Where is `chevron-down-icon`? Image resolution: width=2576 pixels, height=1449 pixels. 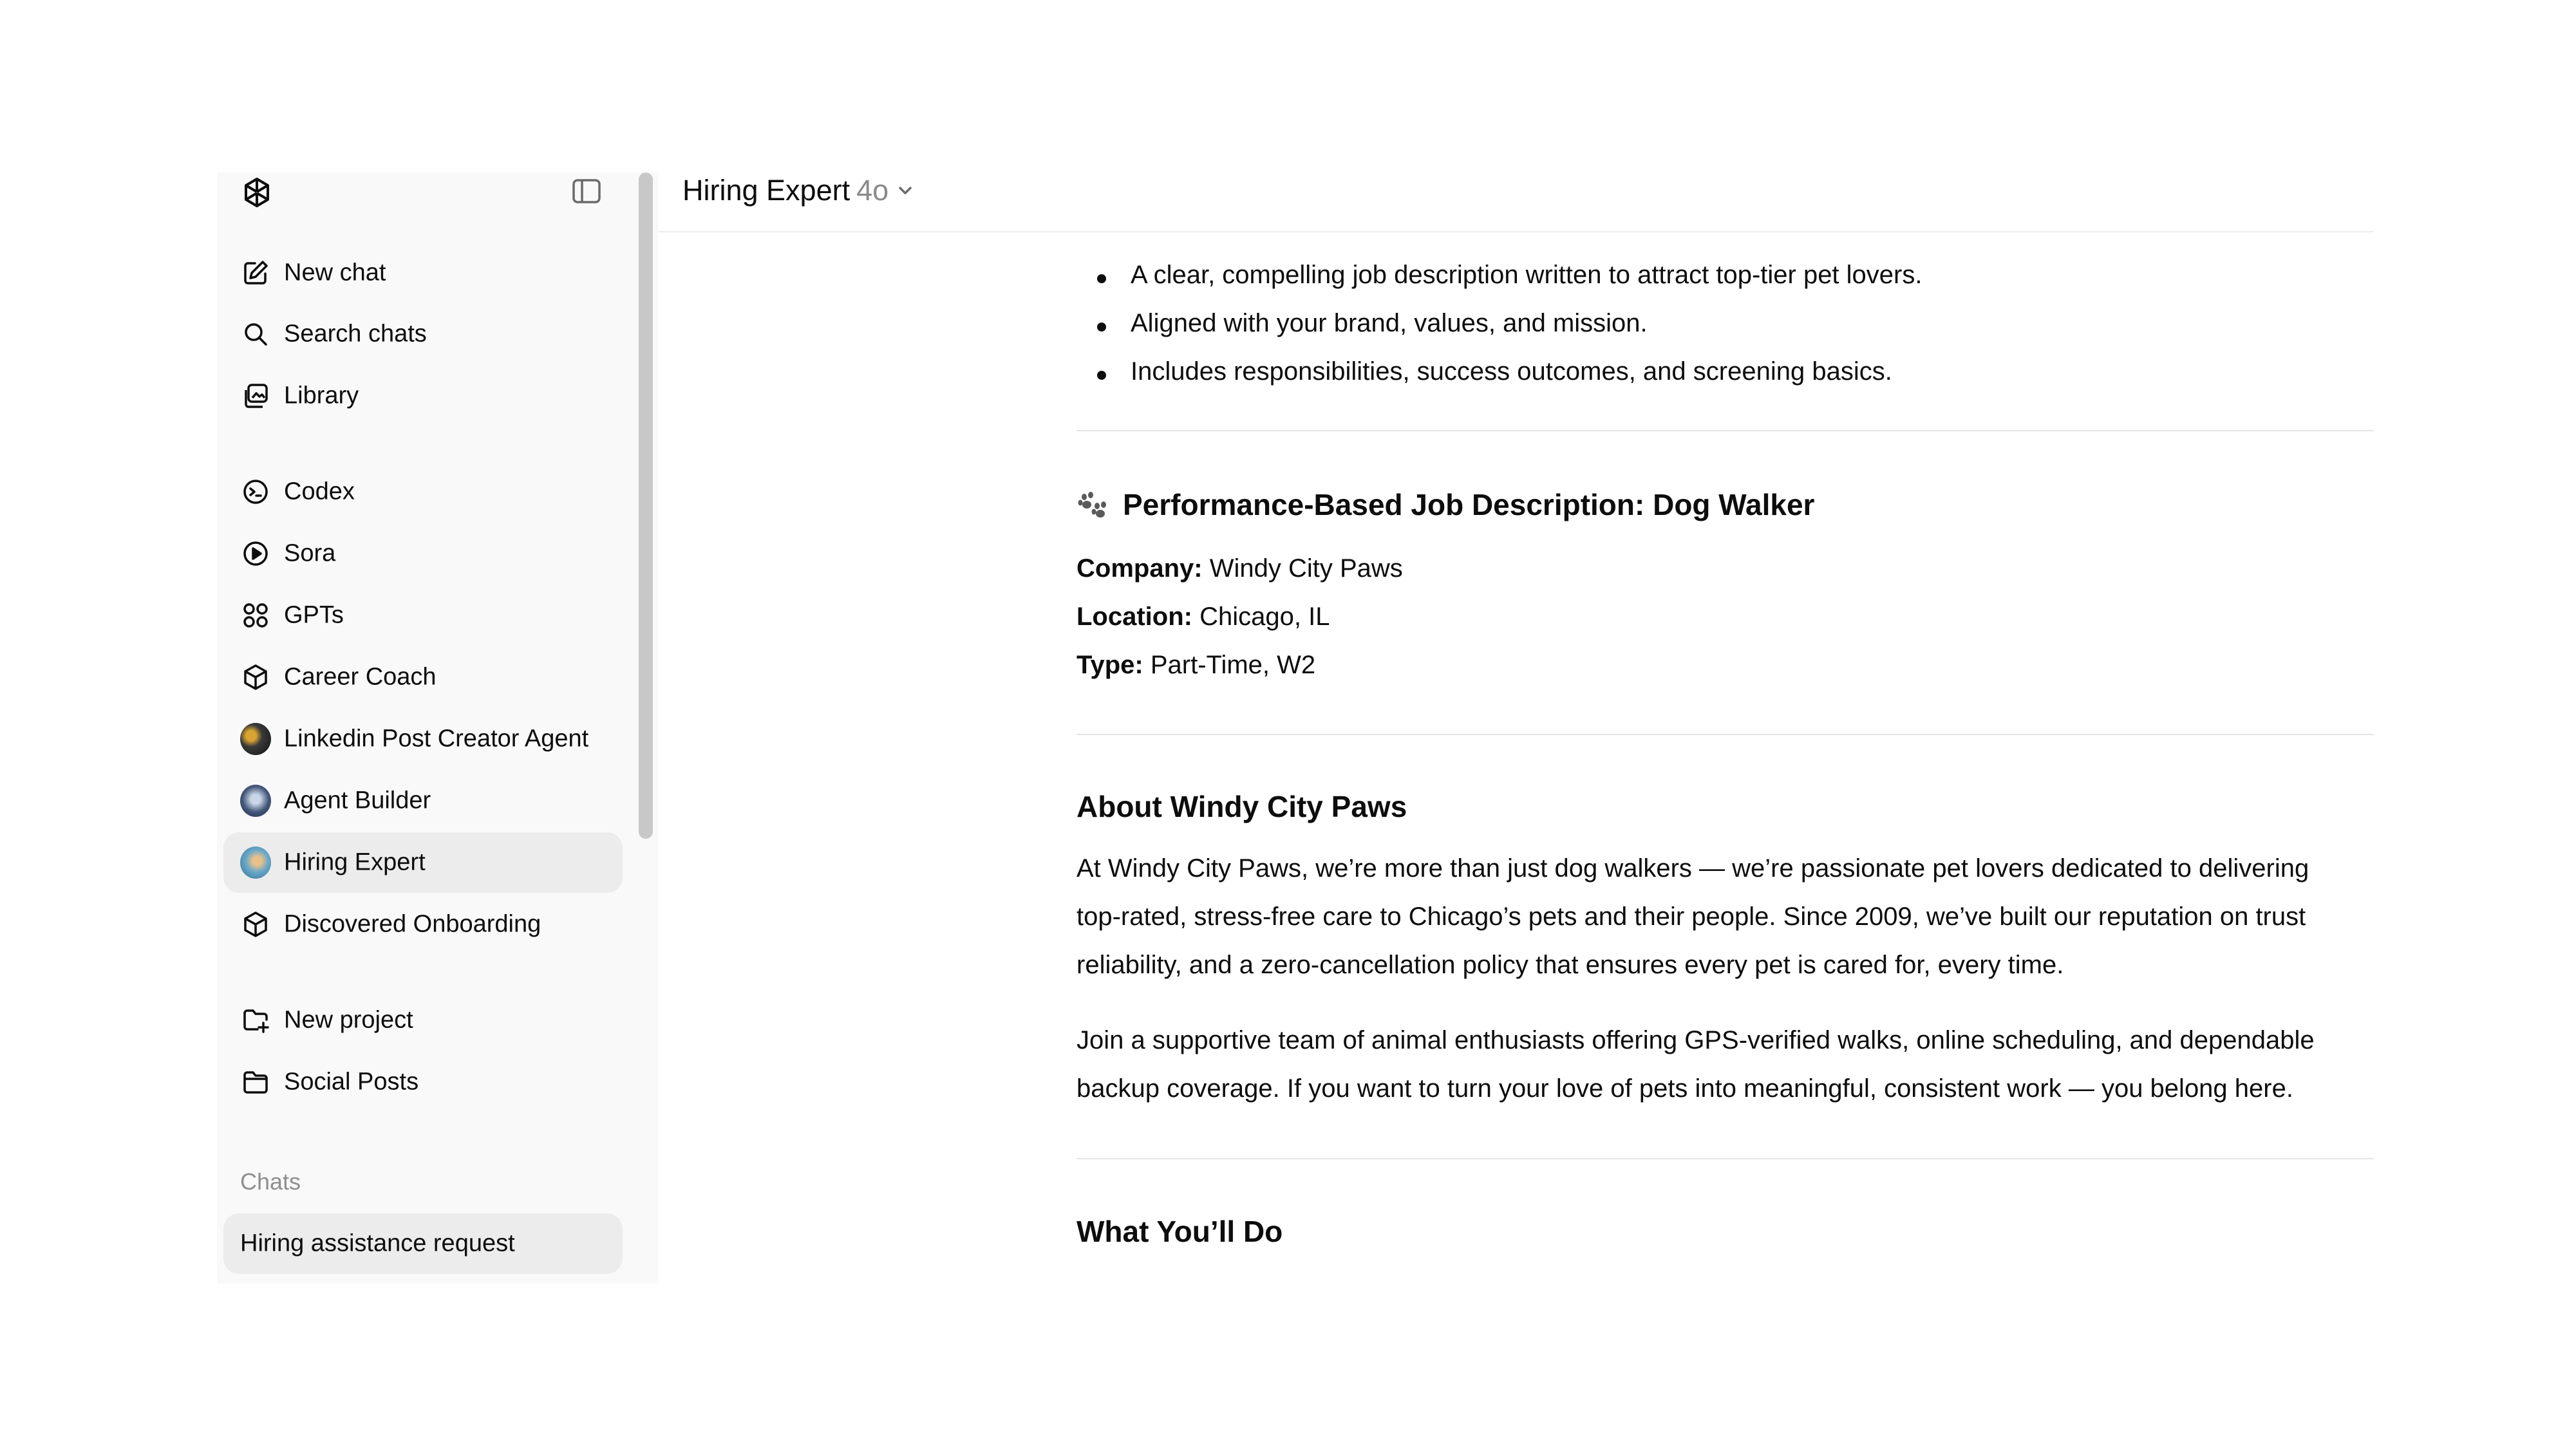
chevron-down-icon is located at coordinates (905, 190).